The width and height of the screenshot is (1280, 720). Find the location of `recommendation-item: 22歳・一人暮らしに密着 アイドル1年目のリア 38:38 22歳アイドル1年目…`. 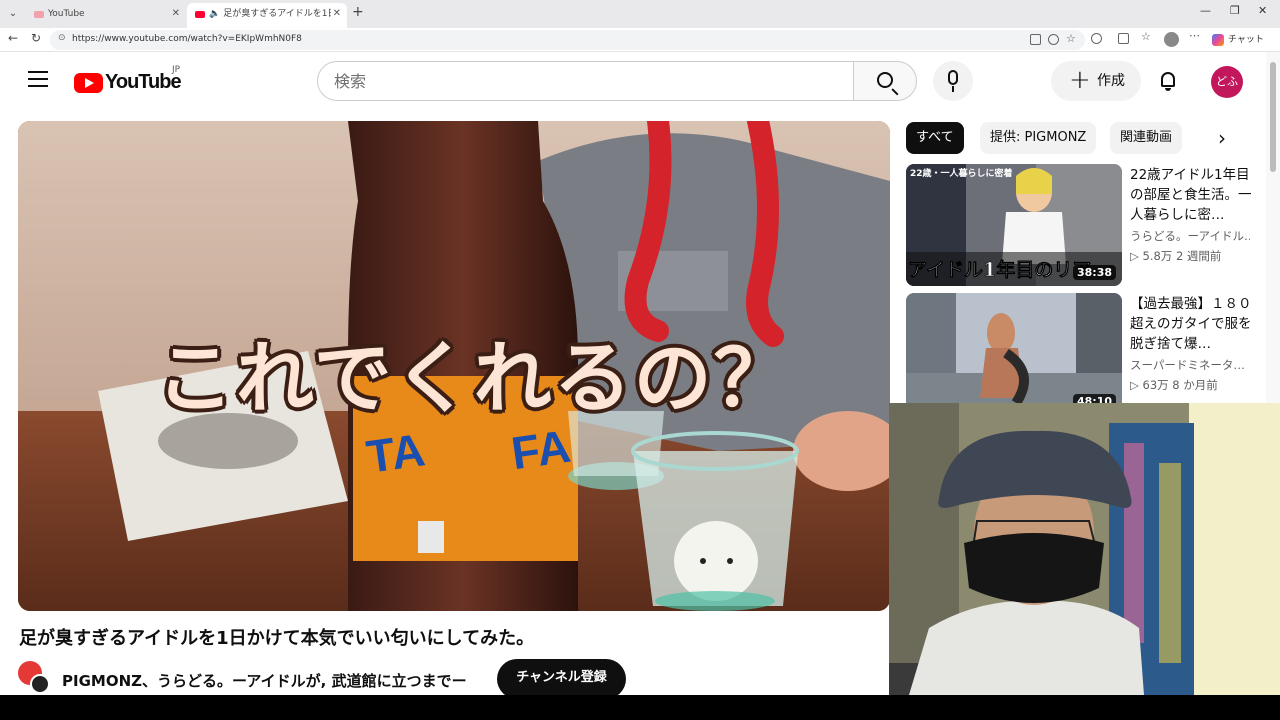

recommendation-item: 22歳・一人暮らしに密着 アイドル1年目のリア 38:38 22歳アイドル1年目… is located at coordinates (1081, 225).